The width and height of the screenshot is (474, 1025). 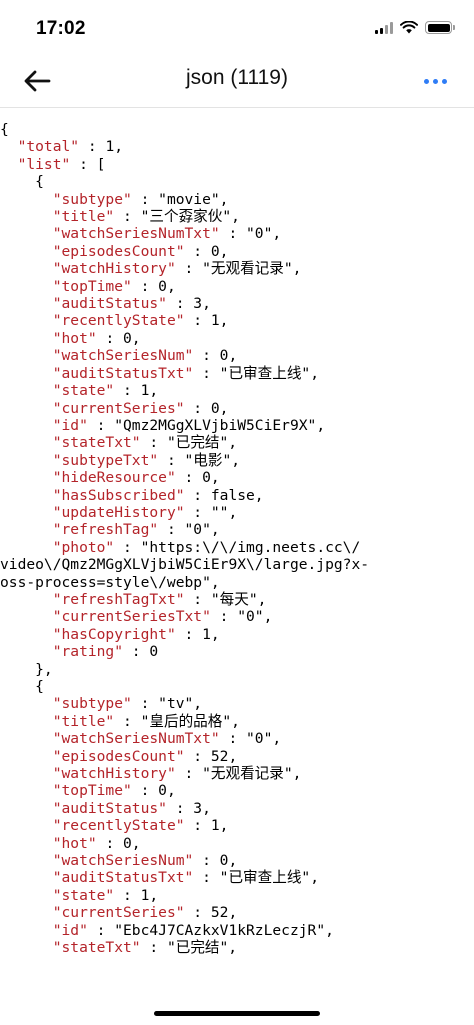 What do you see at coordinates (237, 408) in the screenshot?
I see `json-line: "currentSeries" : 0,` at bounding box center [237, 408].